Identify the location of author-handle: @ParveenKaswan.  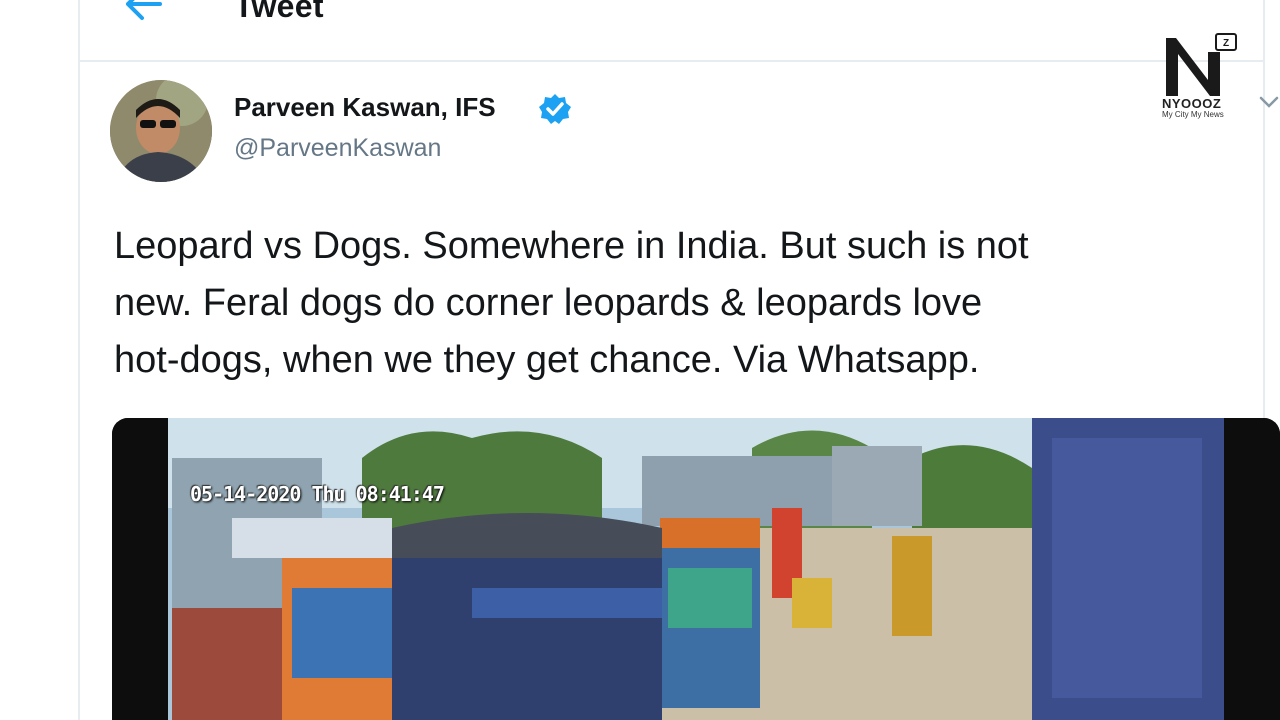
(337, 148).